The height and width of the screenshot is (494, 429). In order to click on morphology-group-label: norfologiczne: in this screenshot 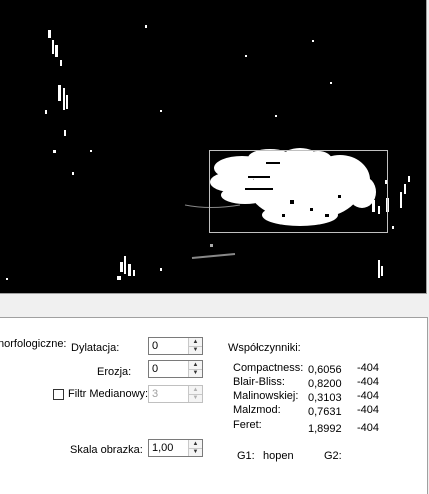, I will do `click(33, 344)`.